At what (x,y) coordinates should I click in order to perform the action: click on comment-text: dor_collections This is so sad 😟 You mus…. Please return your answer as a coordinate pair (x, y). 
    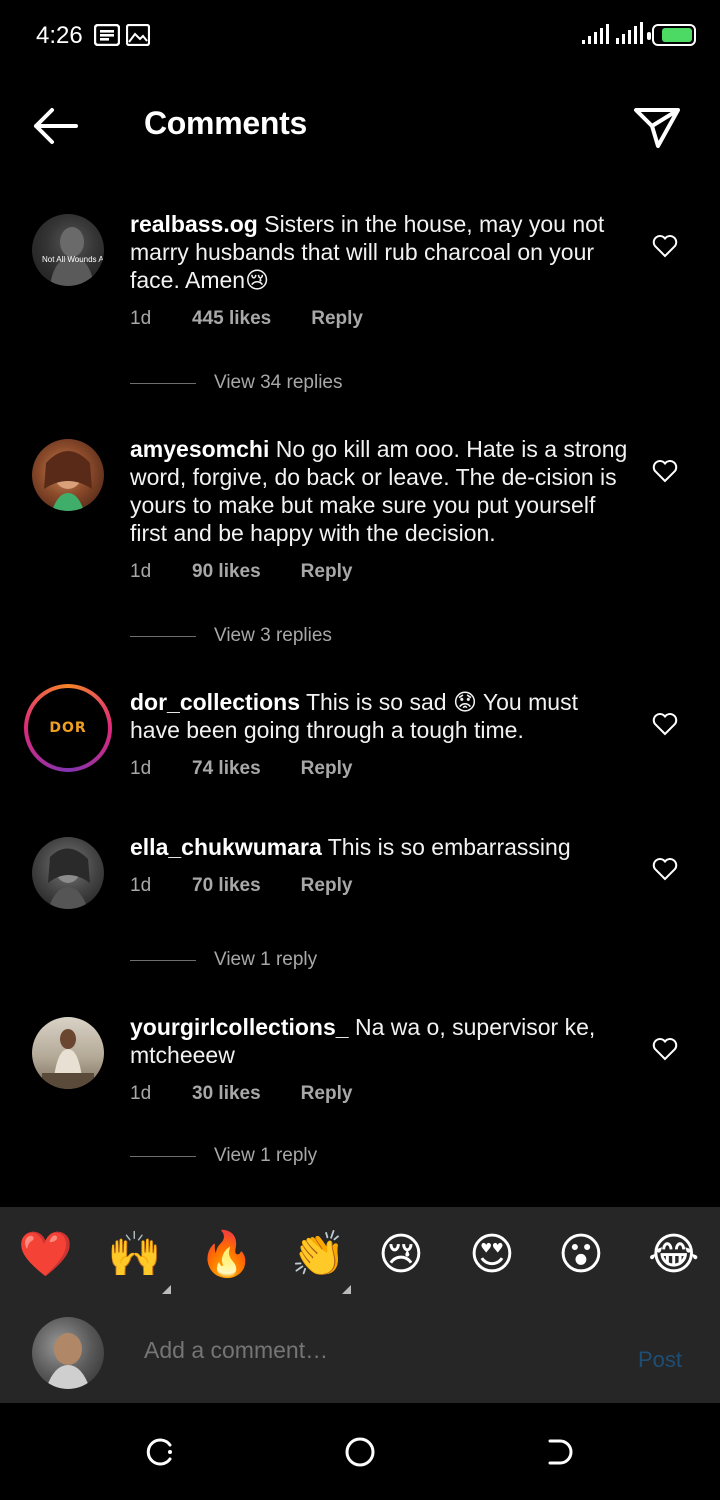
    Looking at the image, I should click on (380, 716).